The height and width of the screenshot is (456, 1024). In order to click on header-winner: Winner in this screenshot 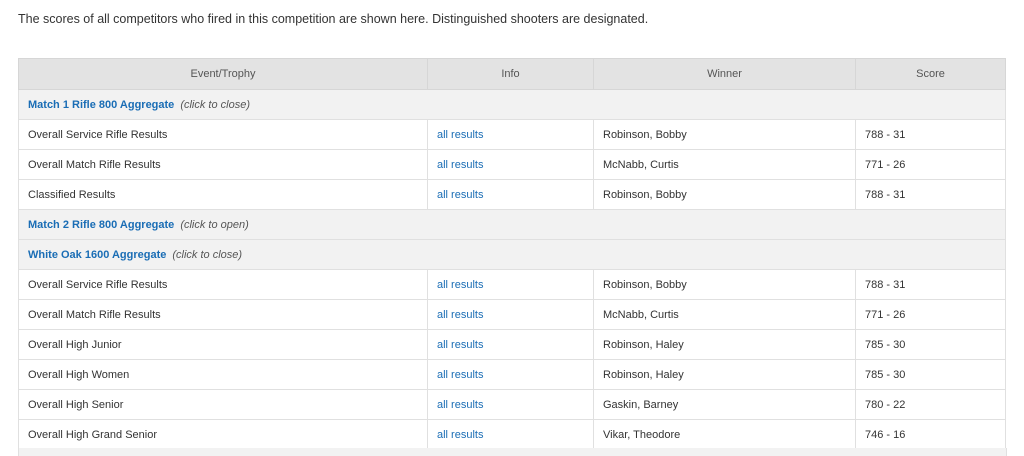, I will do `click(724, 74)`.